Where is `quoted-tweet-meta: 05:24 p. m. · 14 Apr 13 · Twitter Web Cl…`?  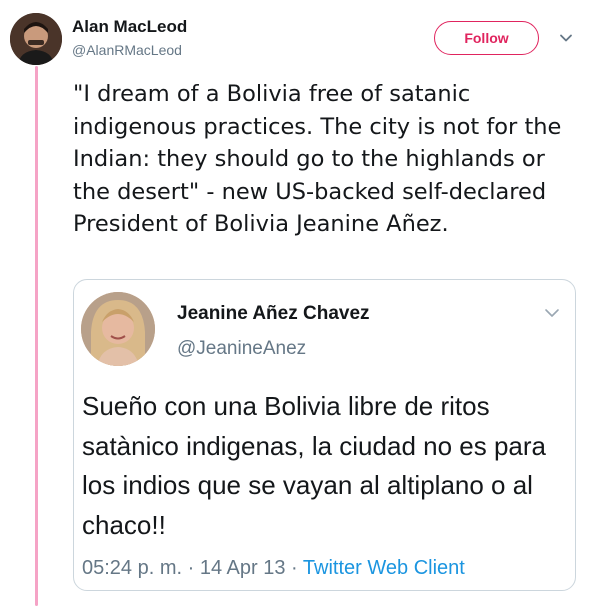
quoted-tweet-meta: 05:24 p. m. · 14 Apr 13 · Twitter Web Cl… is located at coordinates (273, 568).